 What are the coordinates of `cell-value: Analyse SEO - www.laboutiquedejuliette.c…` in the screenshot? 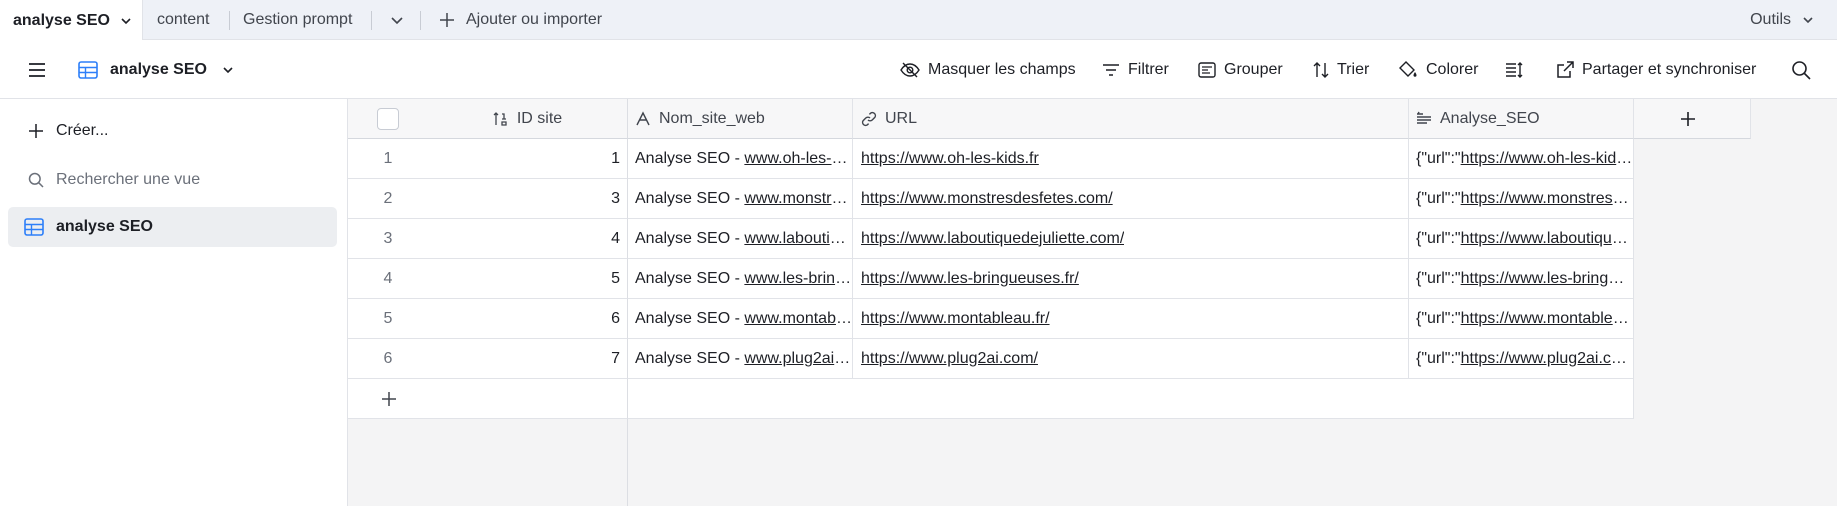 It's located at (743, 239).